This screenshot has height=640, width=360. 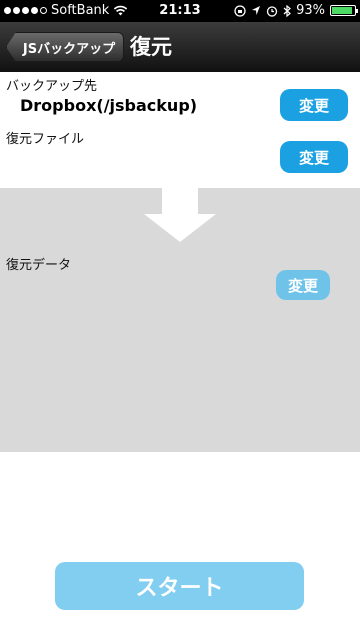 I want to click on navigation-bar: JSバックアップ 復元, so click(x=180, y=47).